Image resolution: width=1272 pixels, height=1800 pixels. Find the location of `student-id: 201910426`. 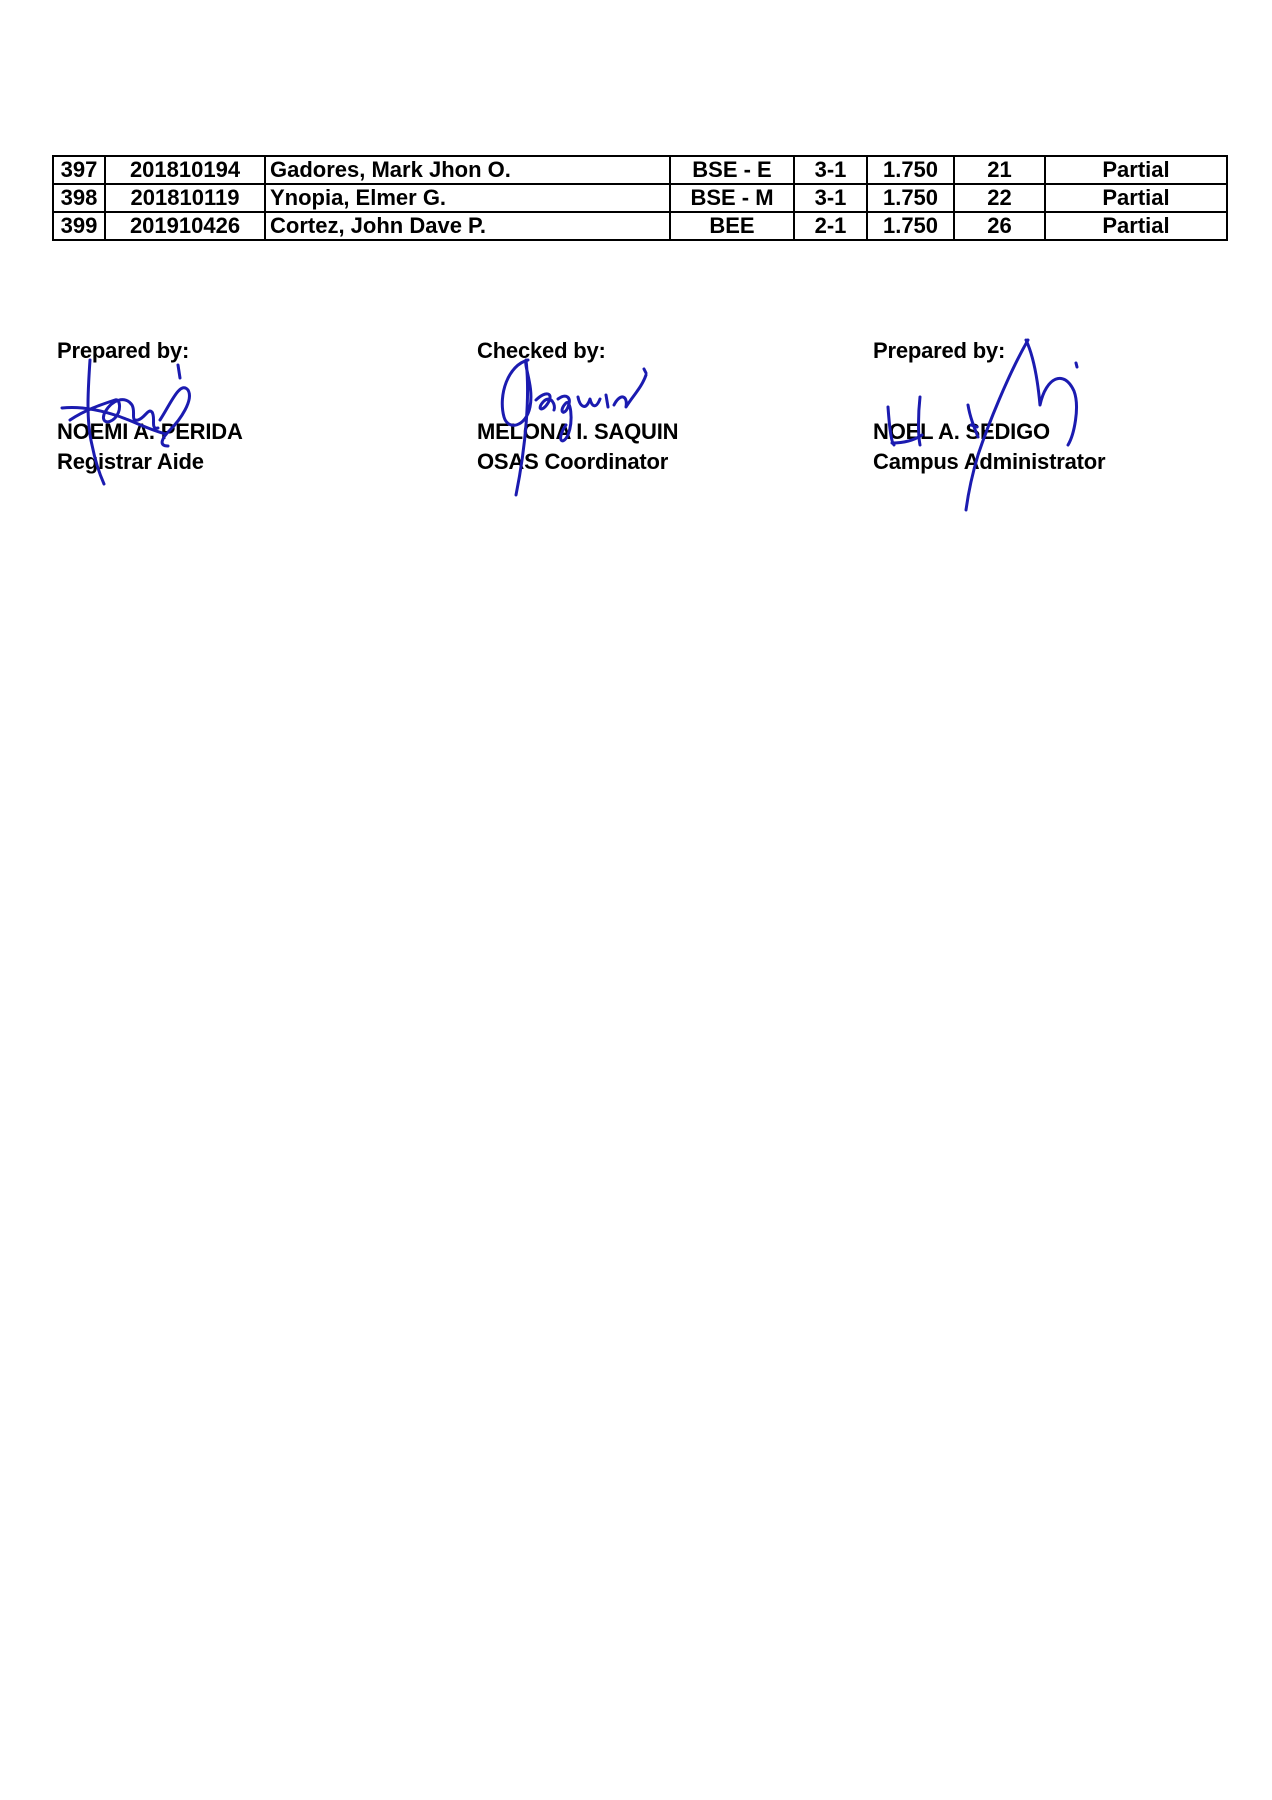

student-id: 201910426 is located at coordinates (185, 226).